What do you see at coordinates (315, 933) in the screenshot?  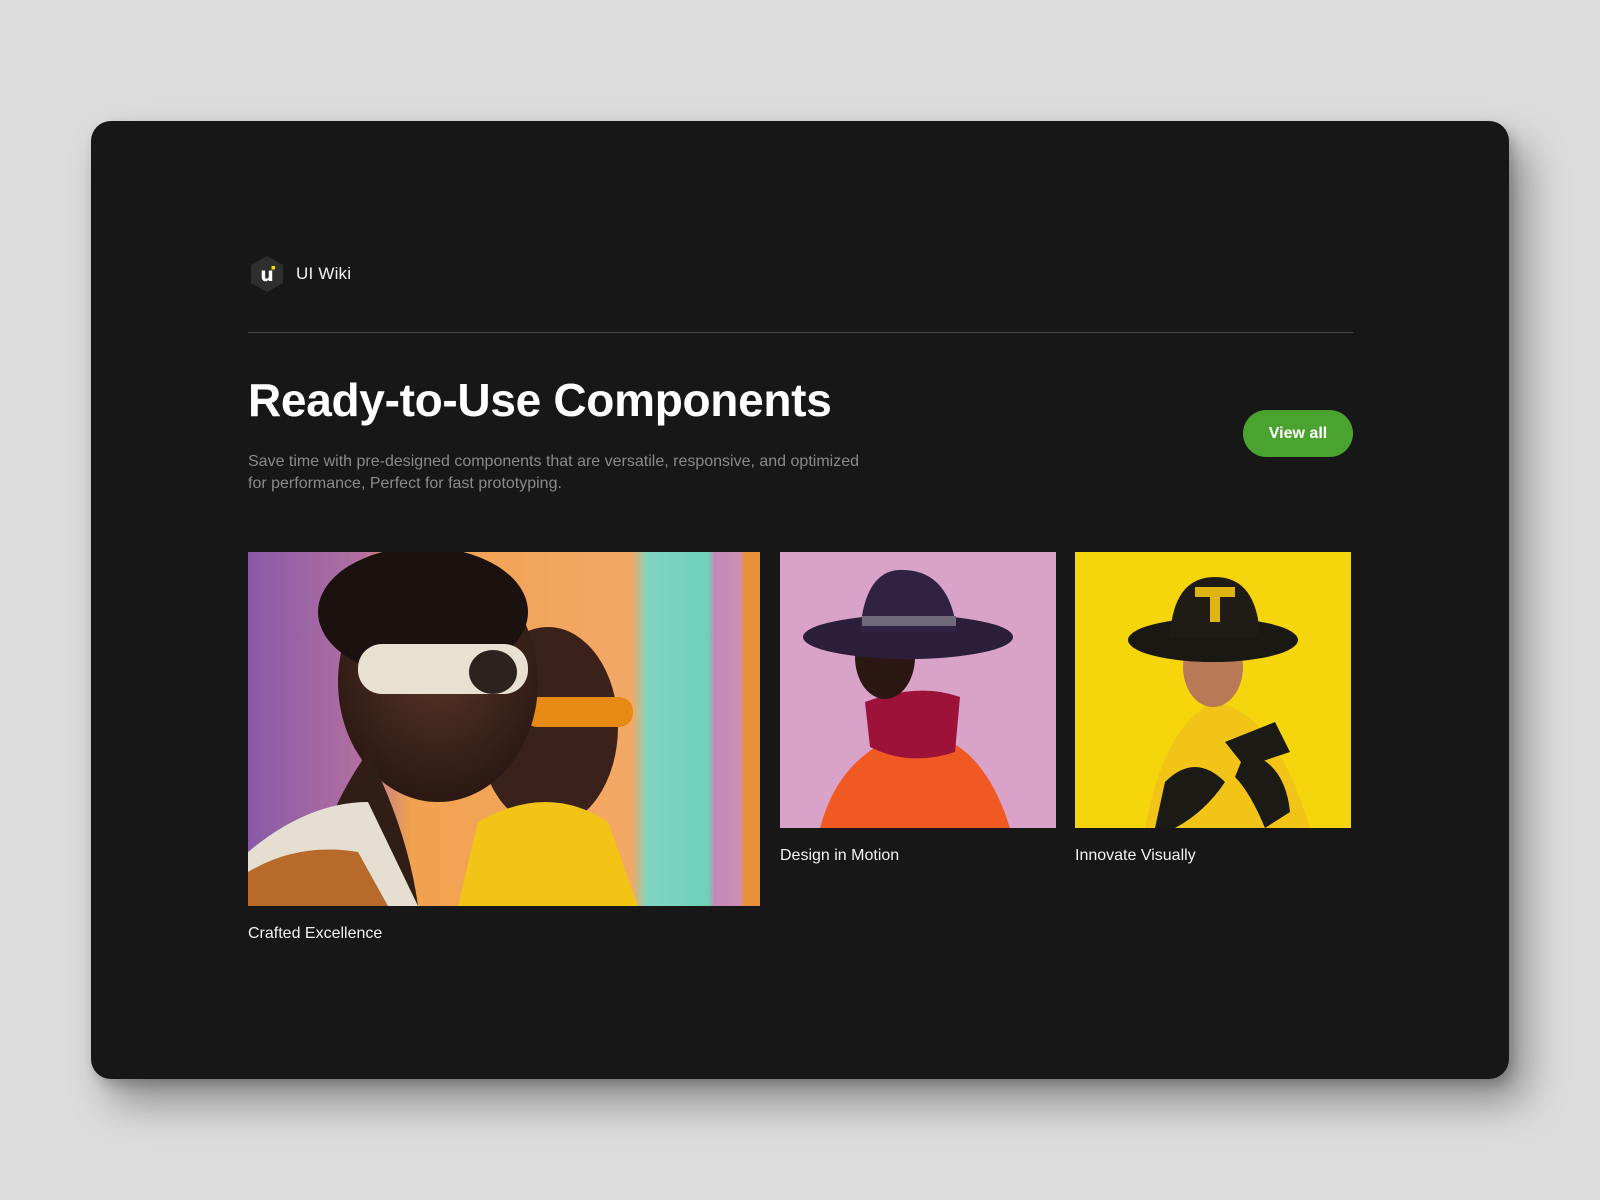 I see `tile-caption: Crafted Excellence` at bounding box center [315, 933].